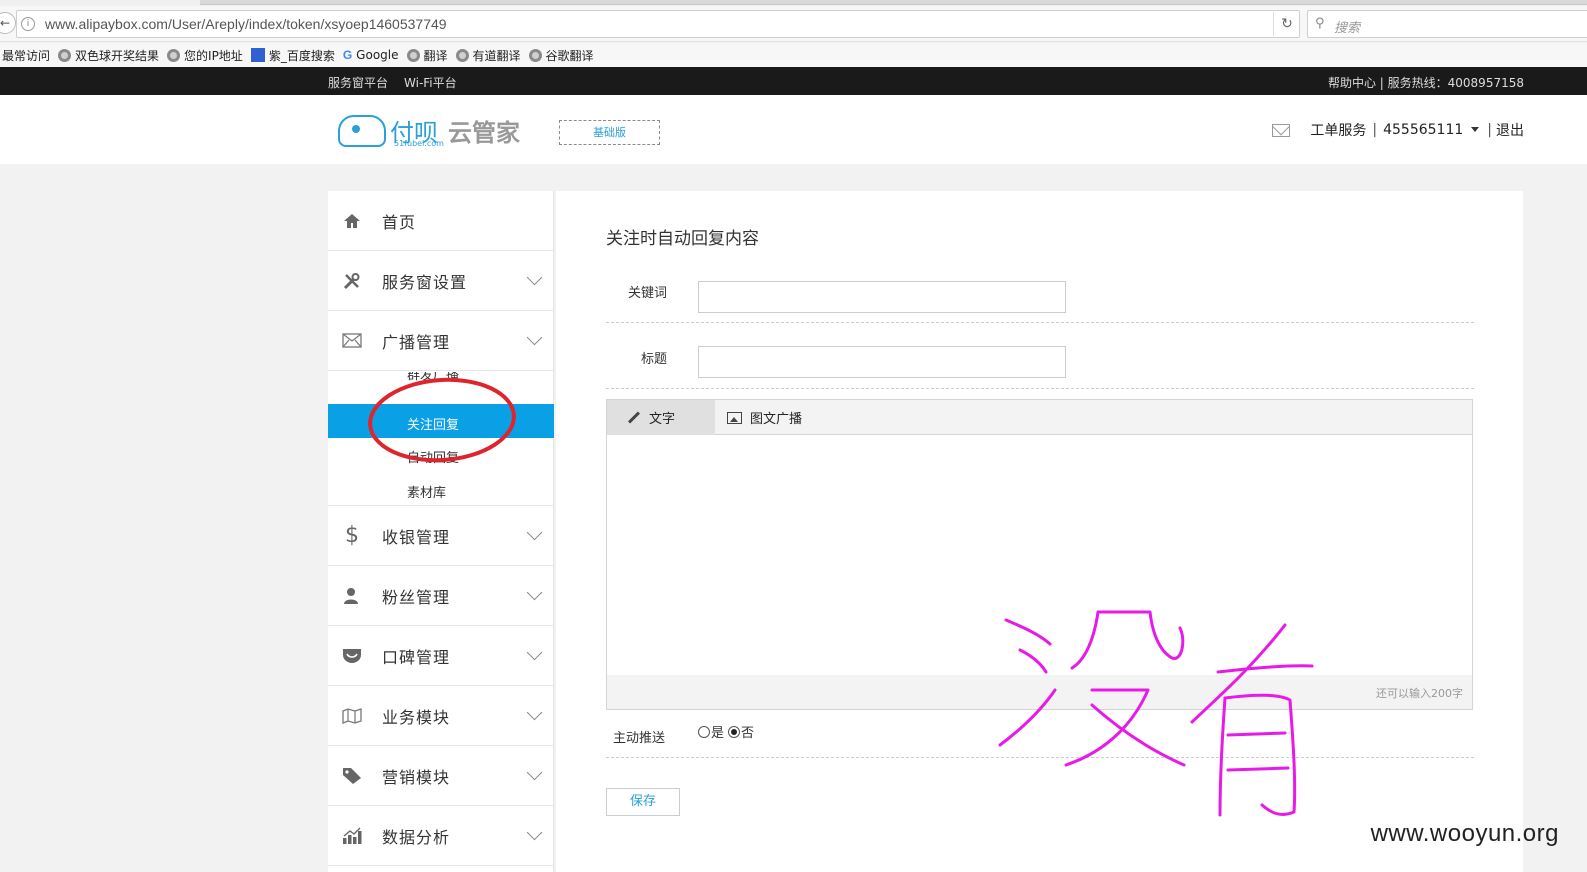 This screenshot has width=1587, height=872. What do you see at coordinates (352, 656) in the screenshot?
I see `shield-icon` at bounding box center [352, 656].